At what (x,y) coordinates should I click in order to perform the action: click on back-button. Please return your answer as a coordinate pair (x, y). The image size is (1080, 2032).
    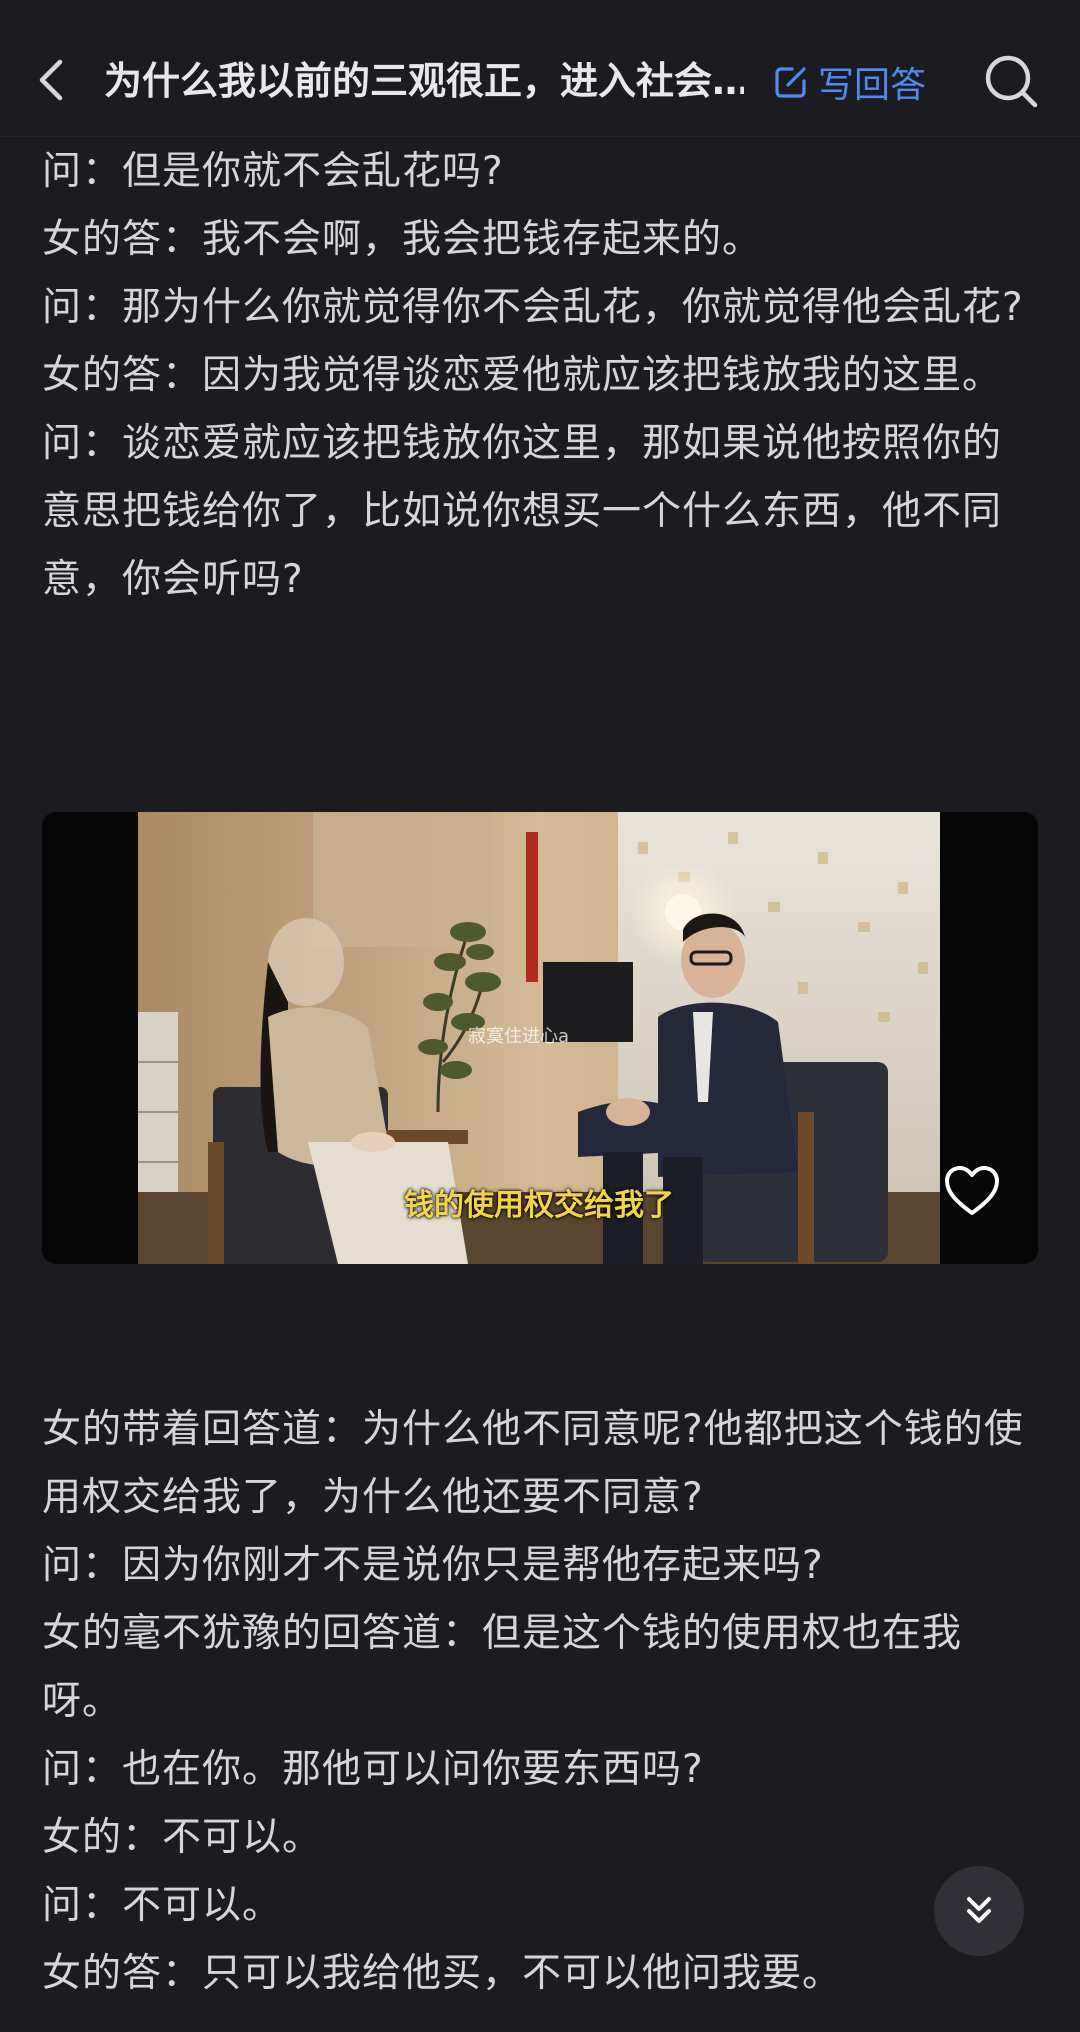
    Looking at the image, I should click on (56, 80).